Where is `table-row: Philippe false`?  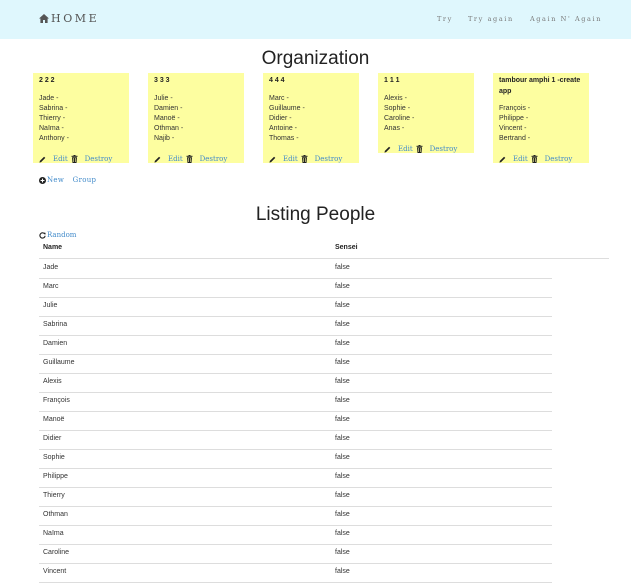
table-row: Philippe false is located at coordinates (295, 478).